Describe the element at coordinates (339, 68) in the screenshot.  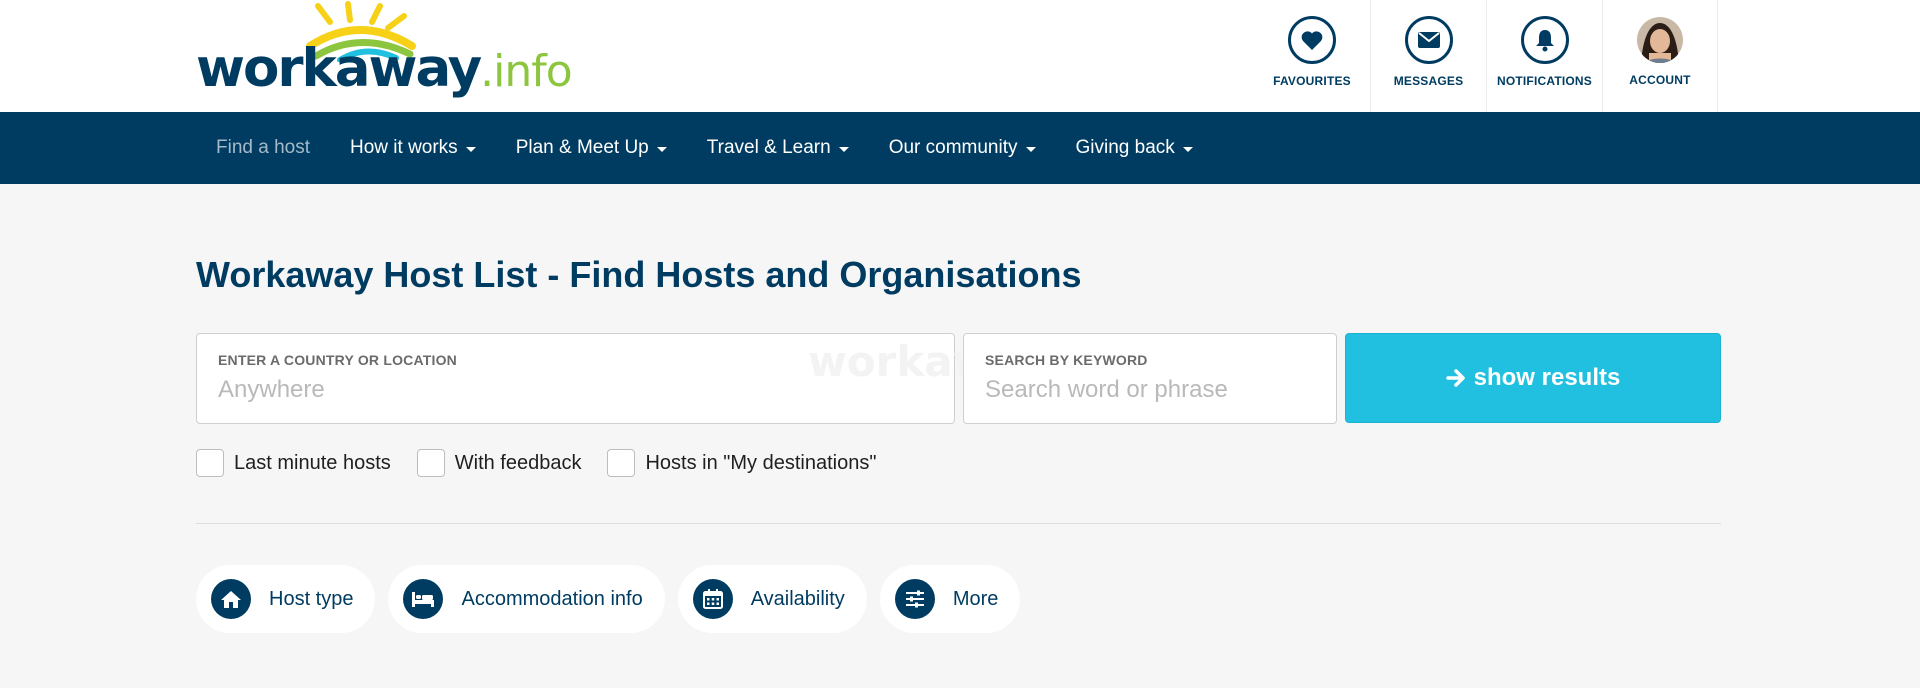
I see `logo-main-text: workaway` at that location.